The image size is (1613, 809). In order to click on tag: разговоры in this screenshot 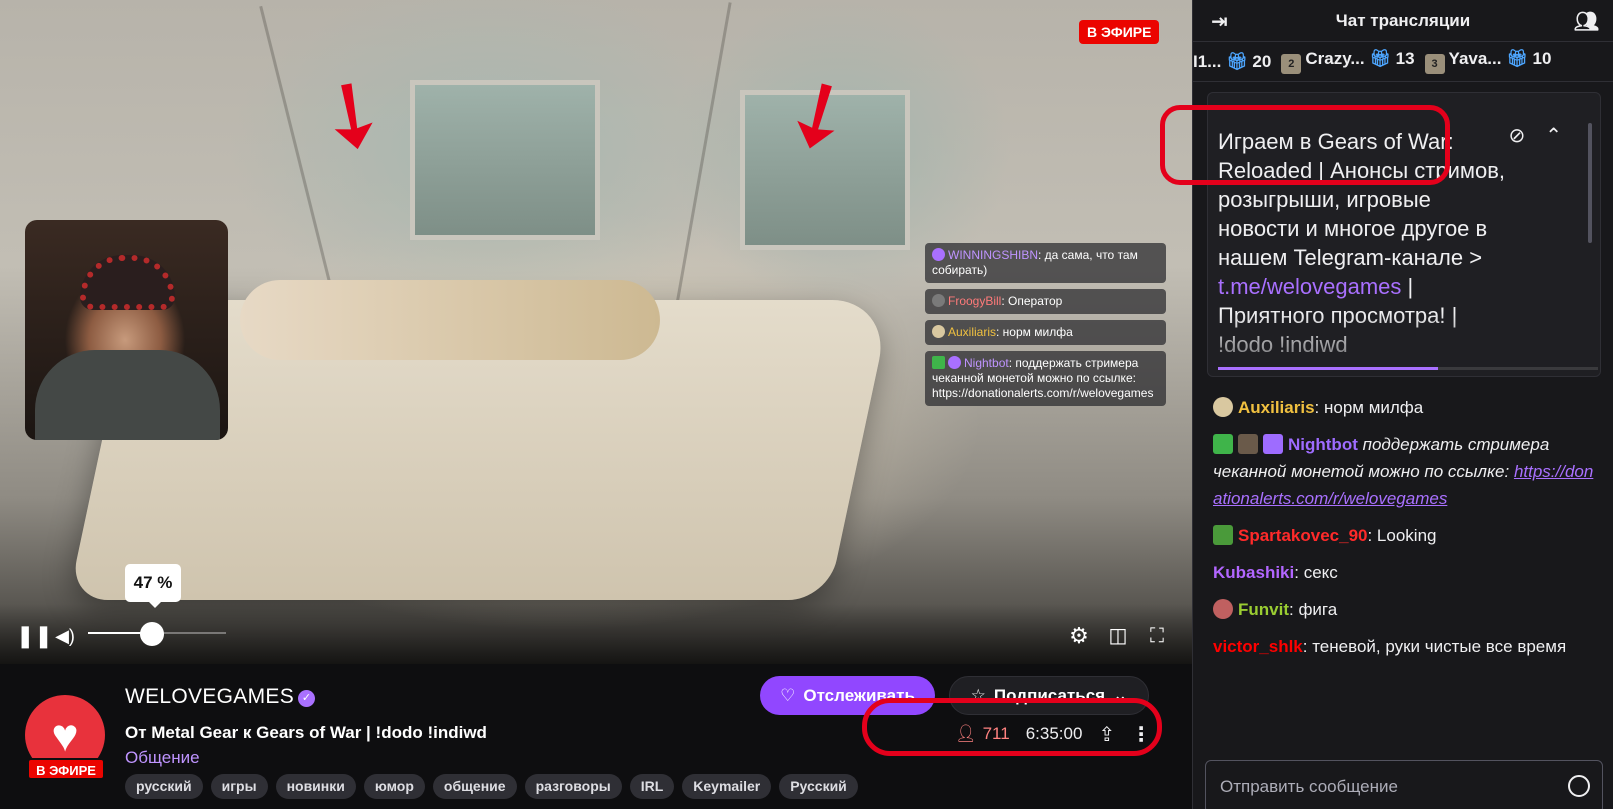, I will do `click(573, 786)`.